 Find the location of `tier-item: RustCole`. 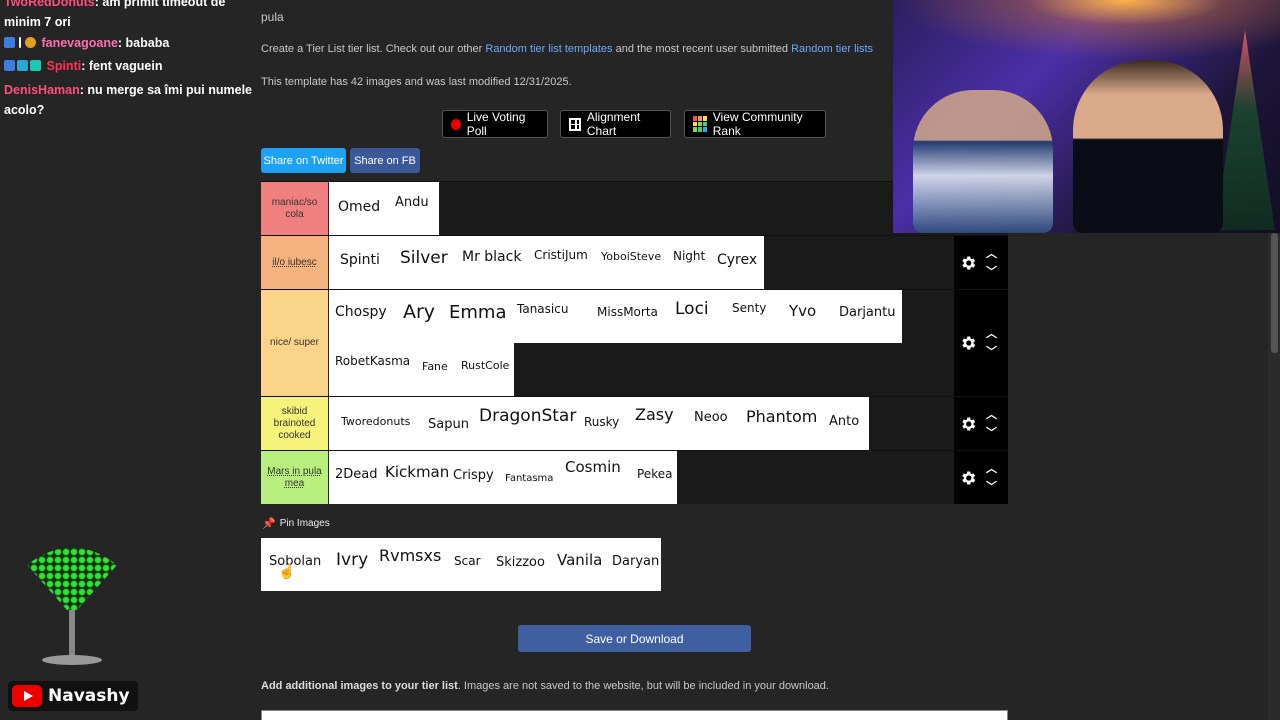

tier-item: RustCole is located at coordinates (485, 365).